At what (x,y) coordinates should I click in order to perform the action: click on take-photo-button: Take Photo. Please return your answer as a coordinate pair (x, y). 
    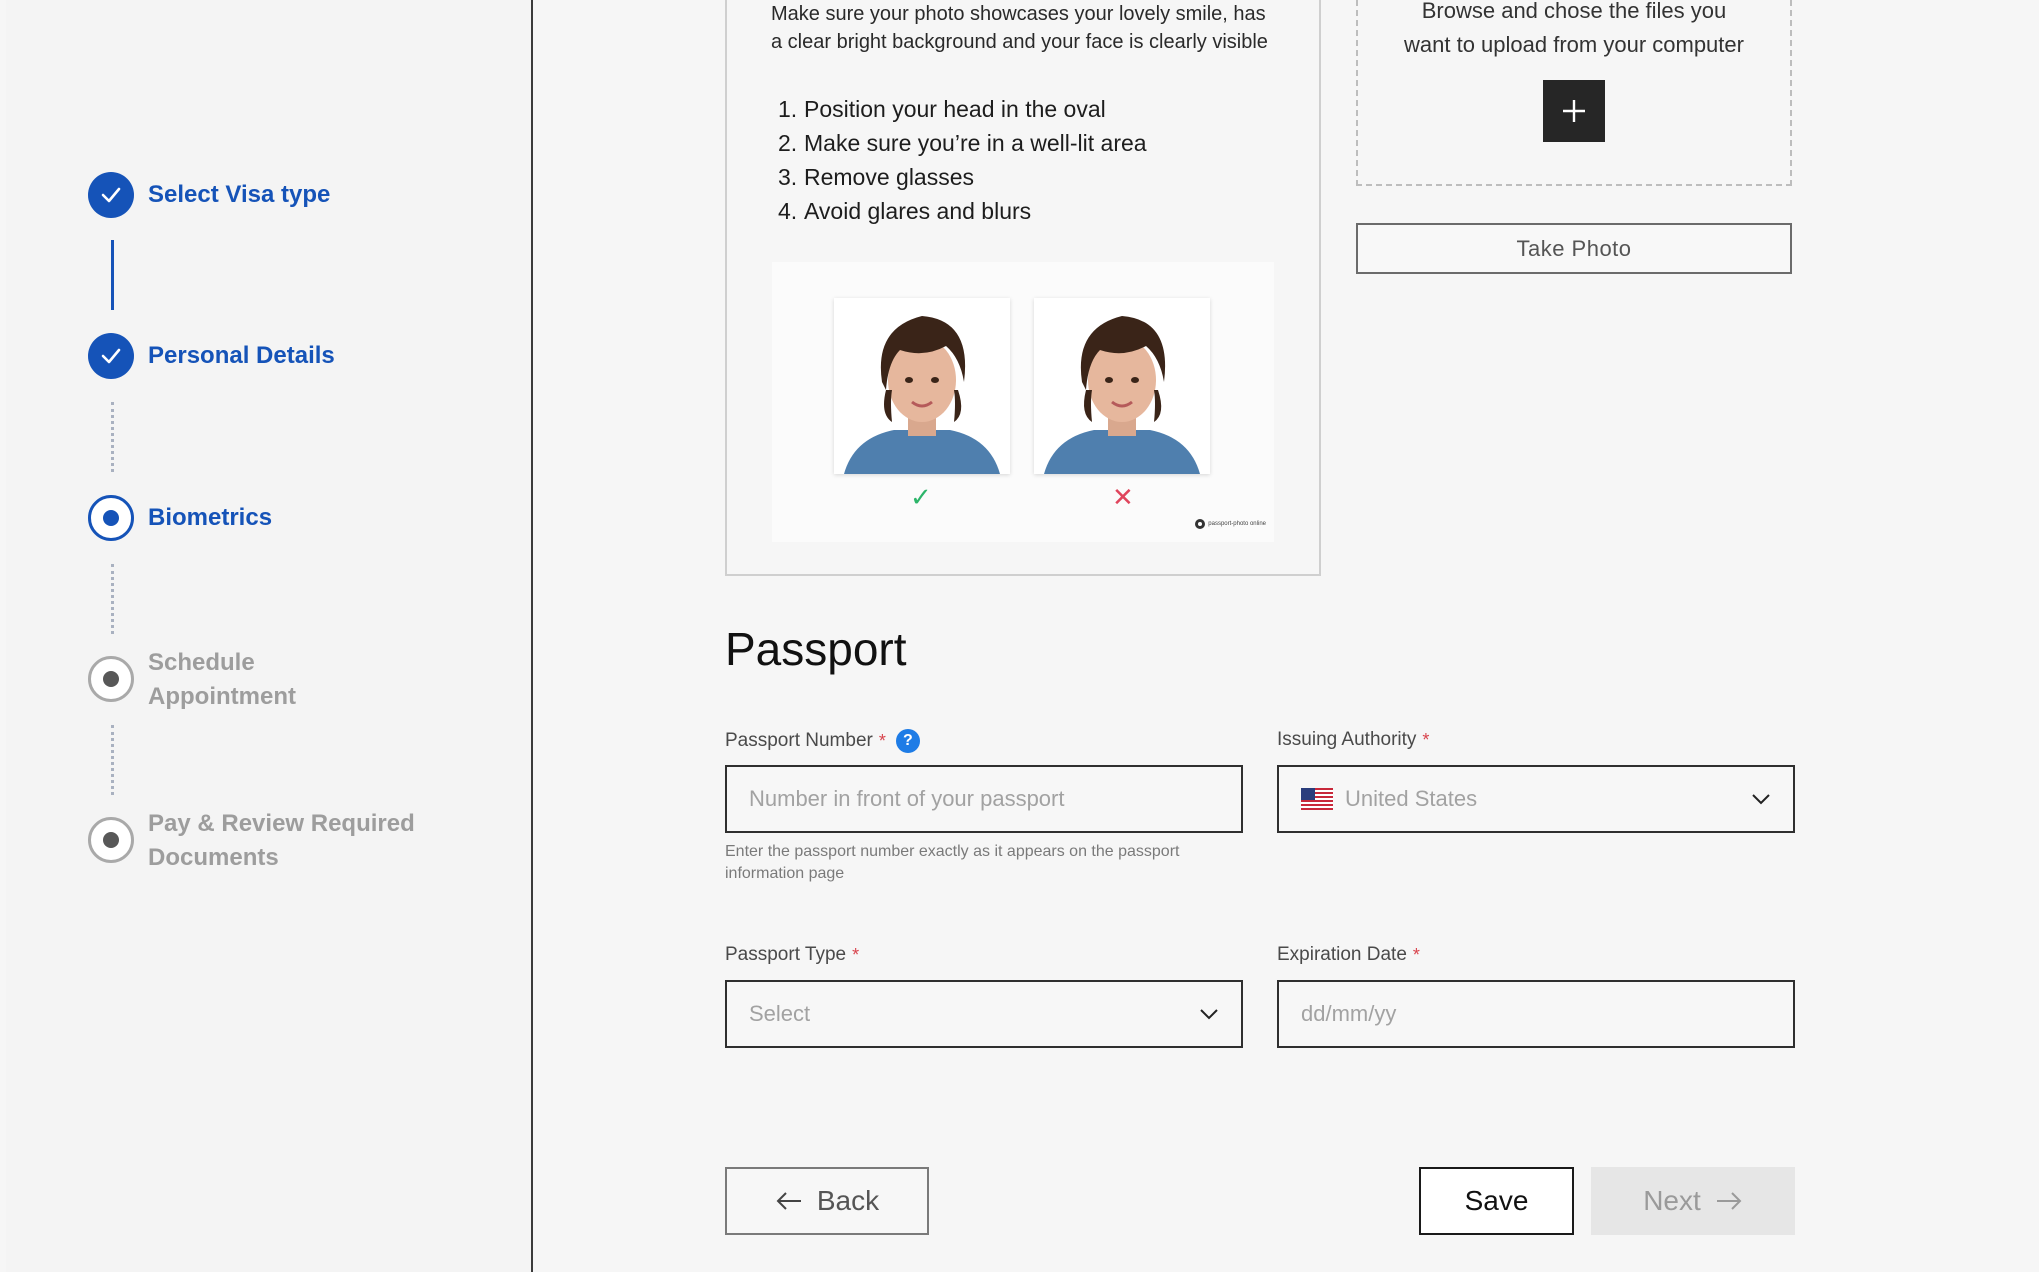
    Looking at the image, I should click on (1574, 248).